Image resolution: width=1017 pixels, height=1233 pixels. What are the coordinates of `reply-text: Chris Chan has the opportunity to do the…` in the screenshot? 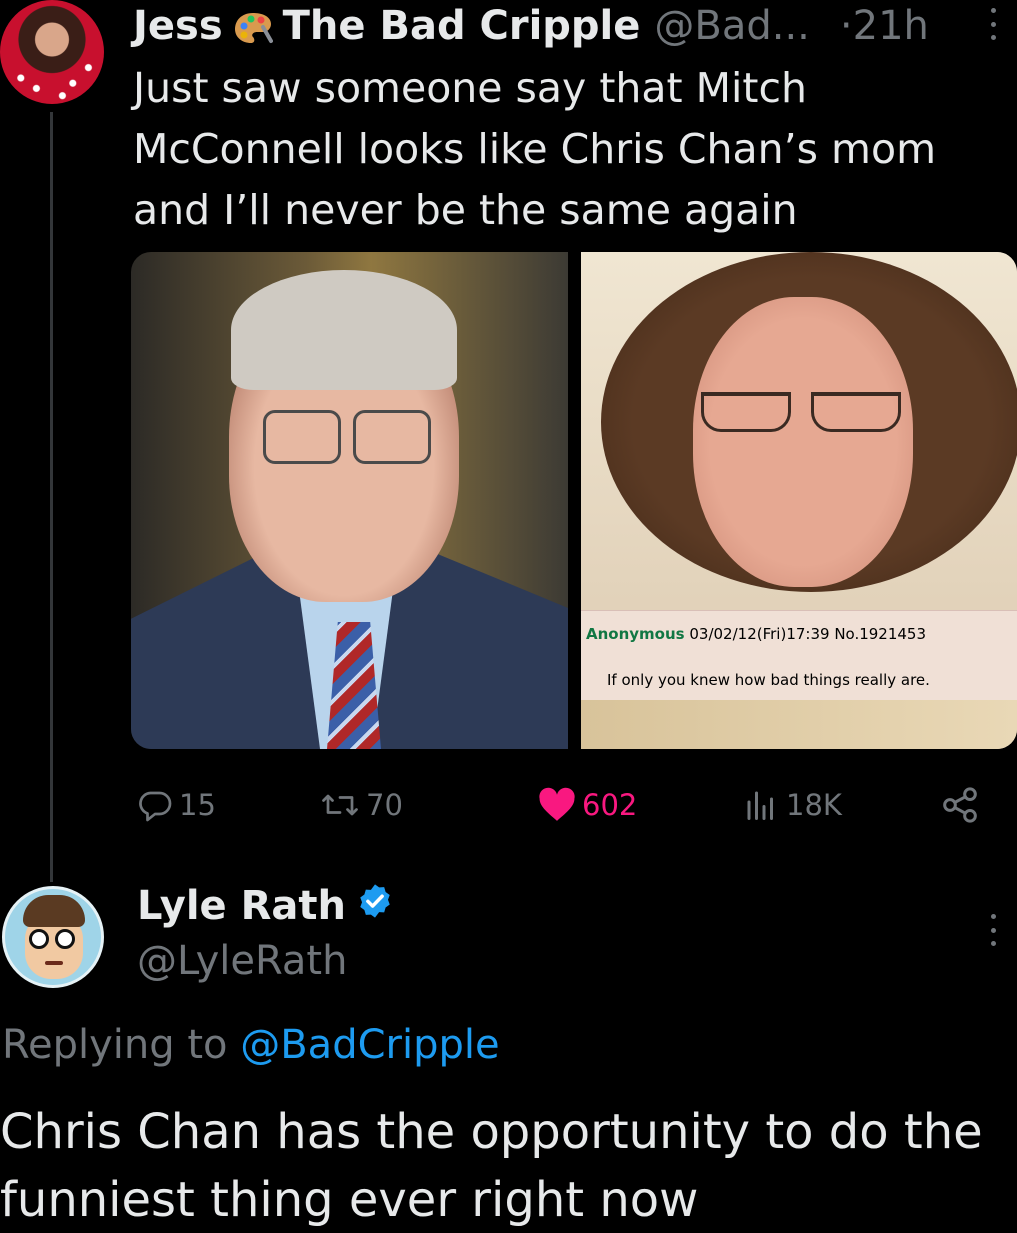 It's located at (491, 1166).